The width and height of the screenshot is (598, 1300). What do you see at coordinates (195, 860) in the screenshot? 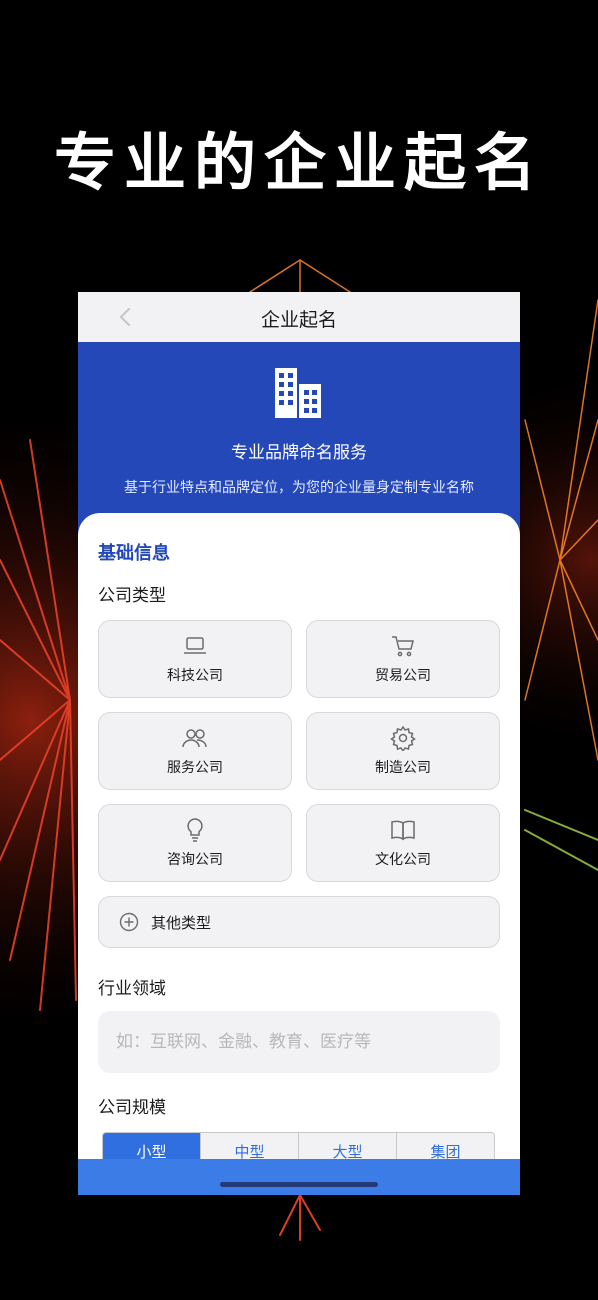
I see `type-label: 咨询公司` at bounding box center [195, 860].